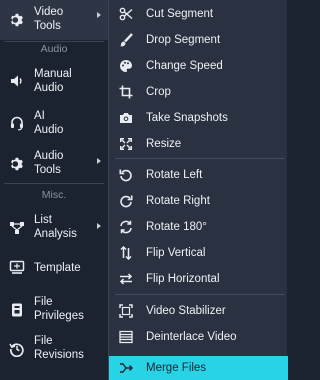  I want to click on sidebar-item-list-analysis: List Analysis, so click(54, 227).